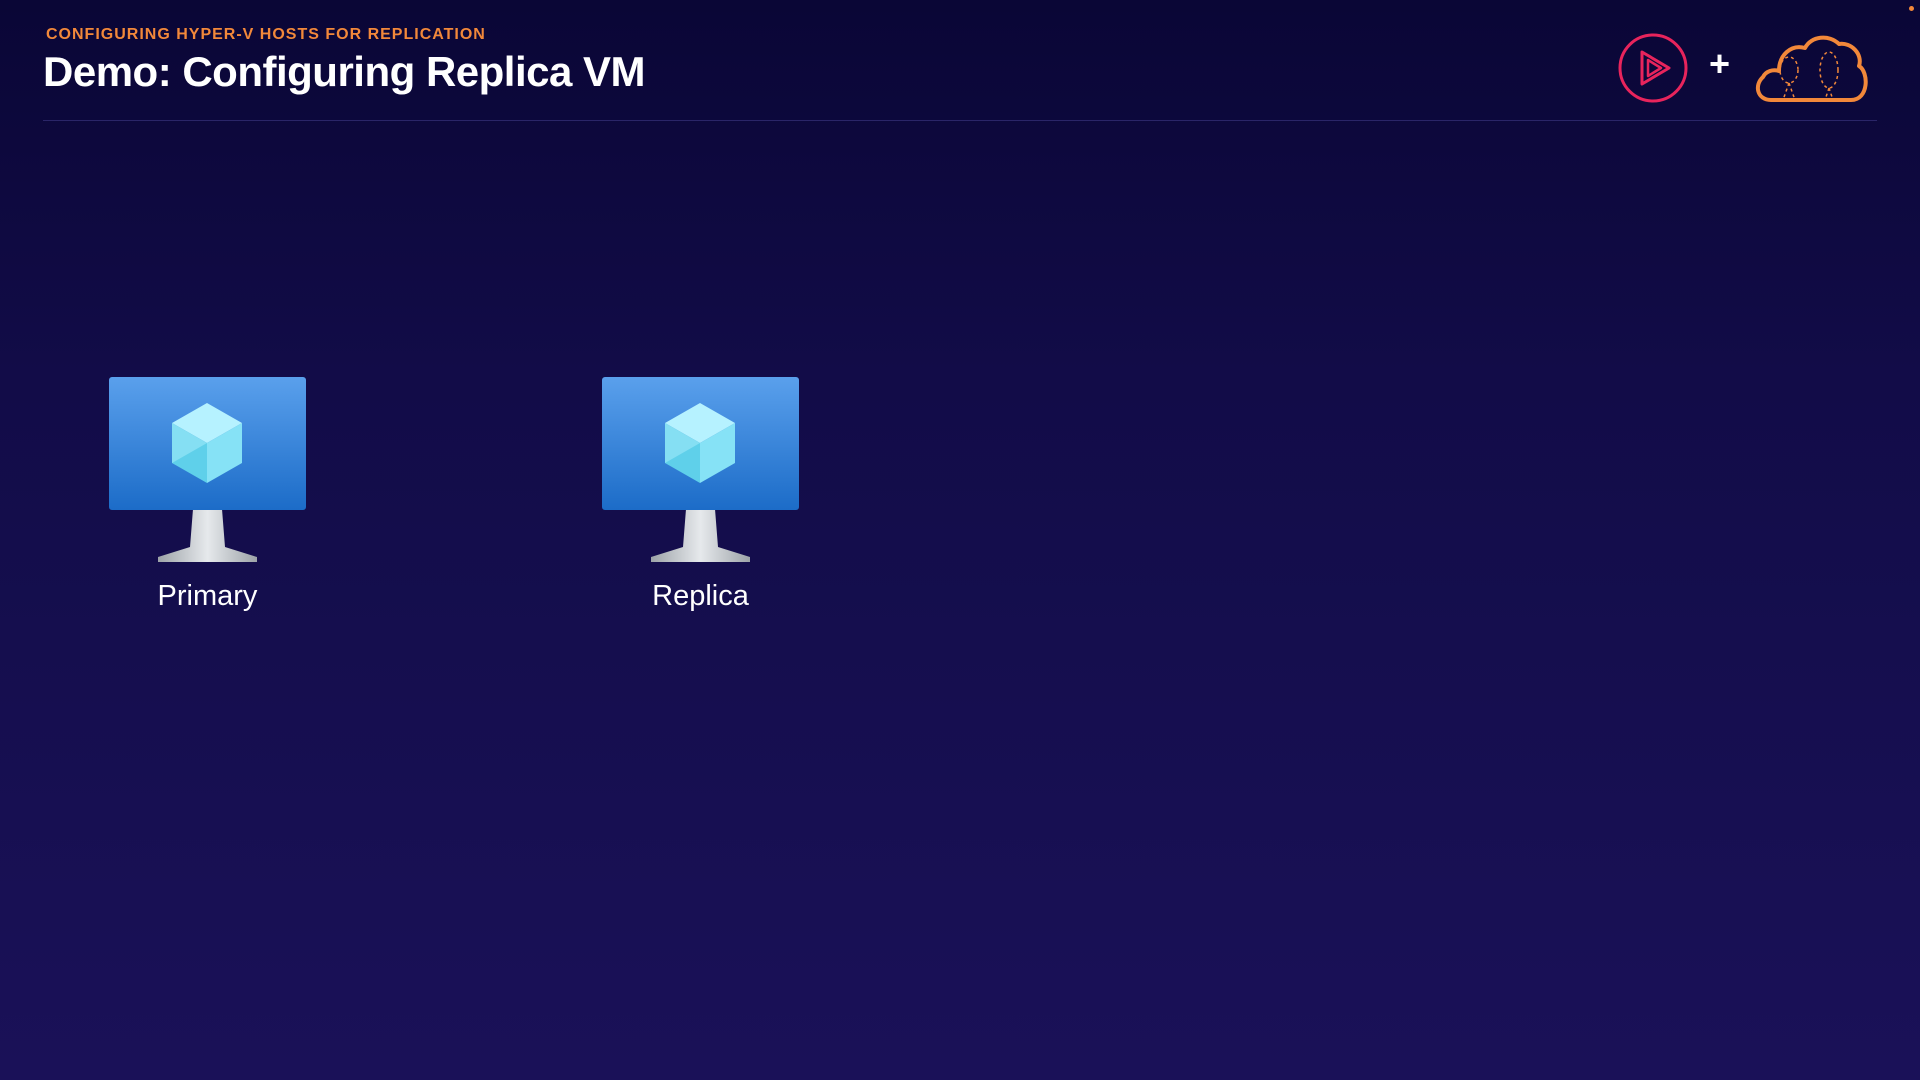 The image size is (1920, 1080). What do you see at coordinates (1911, 8) in the screenshot?
I see `corner-indicator-dot` at bounding box center [1911, 8].